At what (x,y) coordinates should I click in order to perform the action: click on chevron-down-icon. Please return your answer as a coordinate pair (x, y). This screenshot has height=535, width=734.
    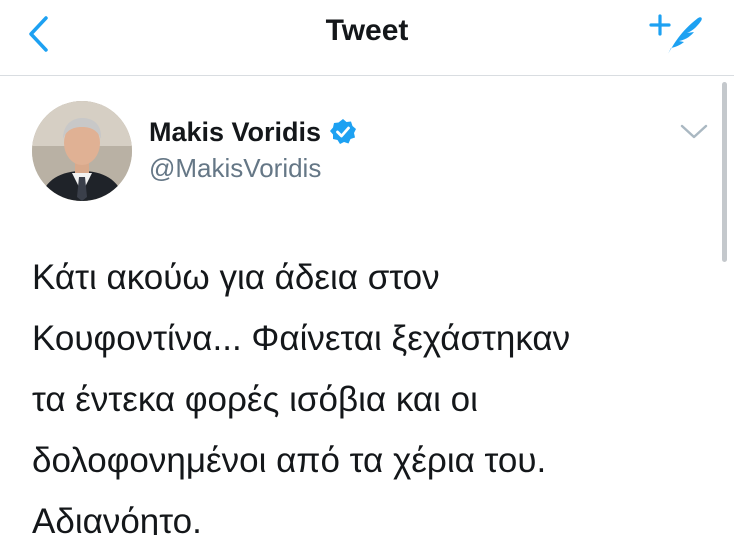
    Looking at the image, I should click on (694, 131).